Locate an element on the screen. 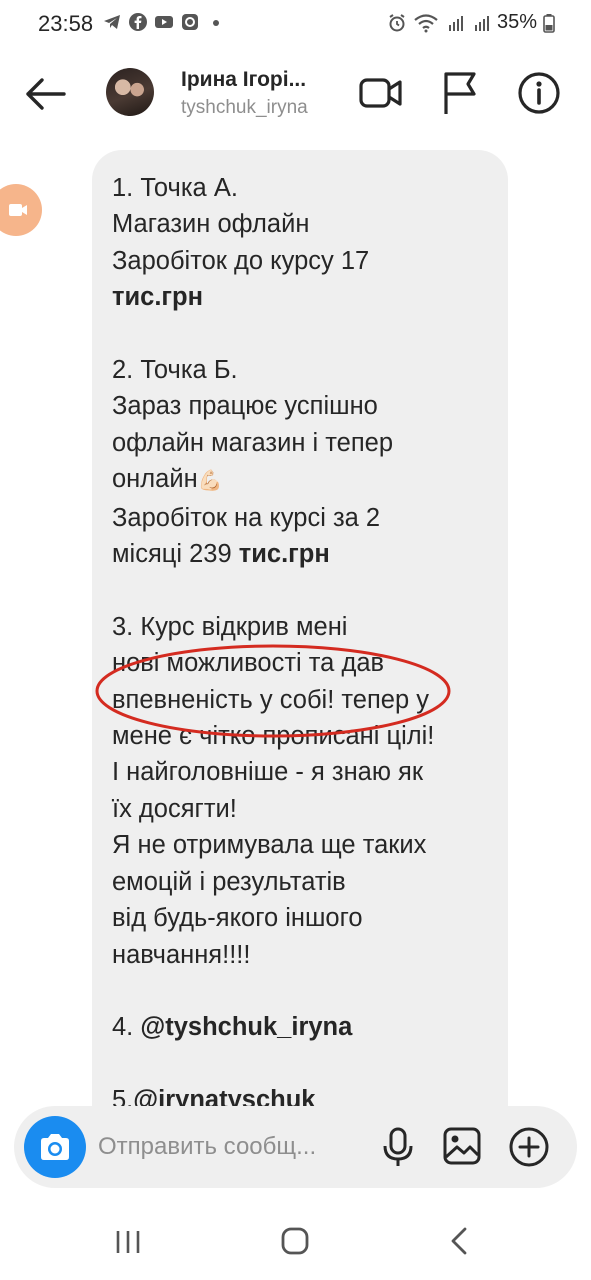  msg-line: 1. Точка А. is located at coordinates (175, 188).